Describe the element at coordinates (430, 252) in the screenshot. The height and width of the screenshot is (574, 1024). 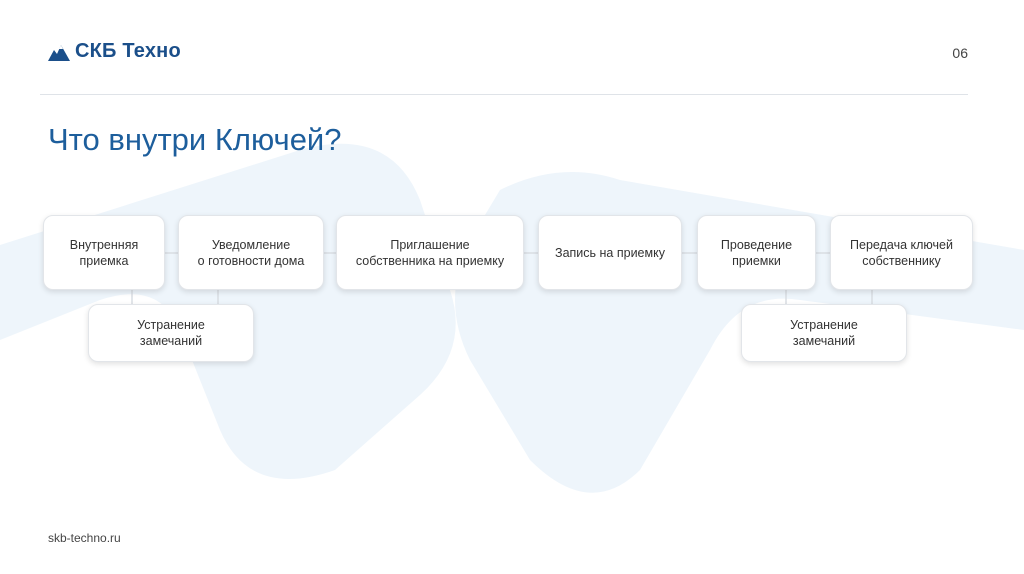
I see `step-owner-invitation: Приглашение собственника на приемку` at that location.